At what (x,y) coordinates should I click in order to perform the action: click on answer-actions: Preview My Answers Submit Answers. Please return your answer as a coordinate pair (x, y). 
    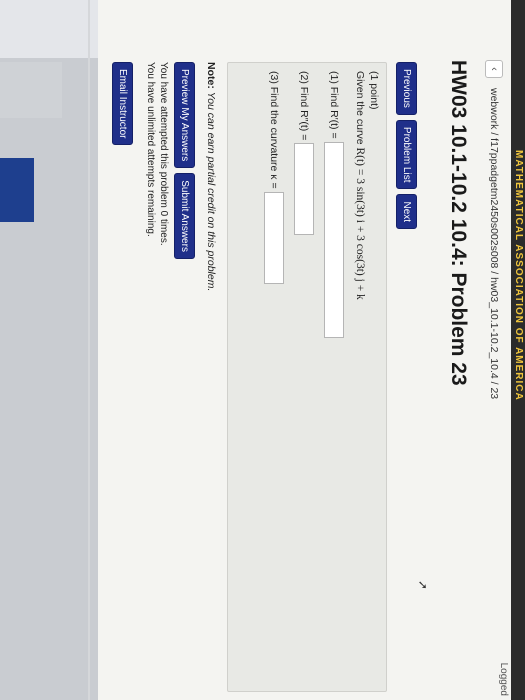
    Looking at the image, I should click on (184, 160).